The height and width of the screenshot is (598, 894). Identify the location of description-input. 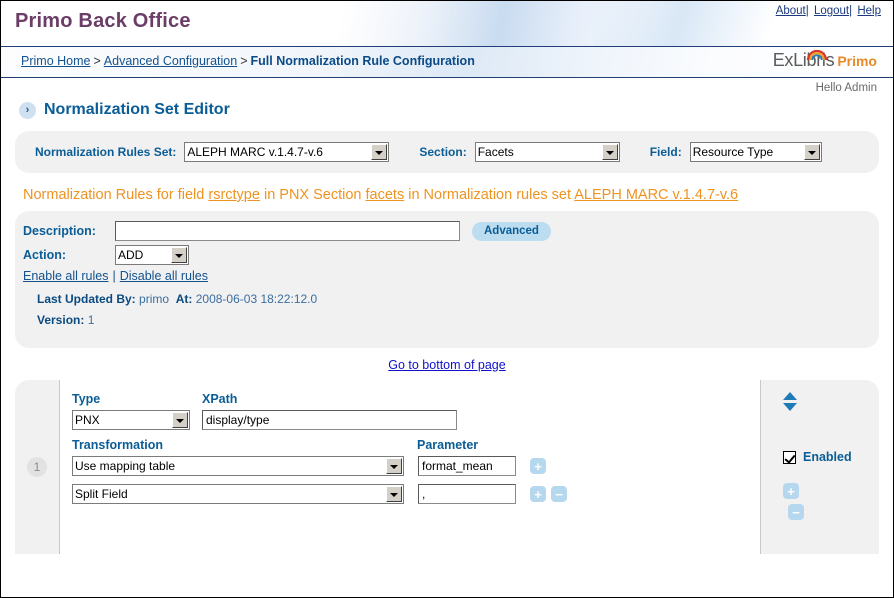
(287, 231).